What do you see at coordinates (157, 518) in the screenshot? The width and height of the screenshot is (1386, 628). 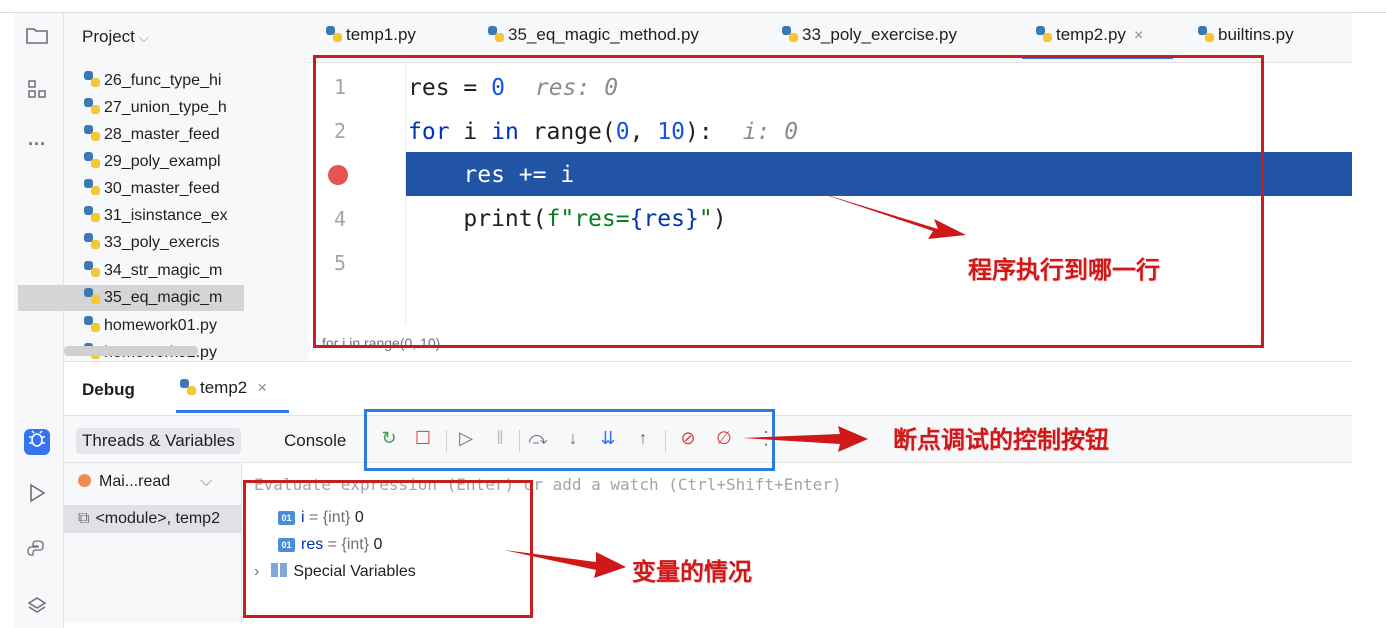 I see `frame-label: <module>, temp2` at bounding box center [157, 518].